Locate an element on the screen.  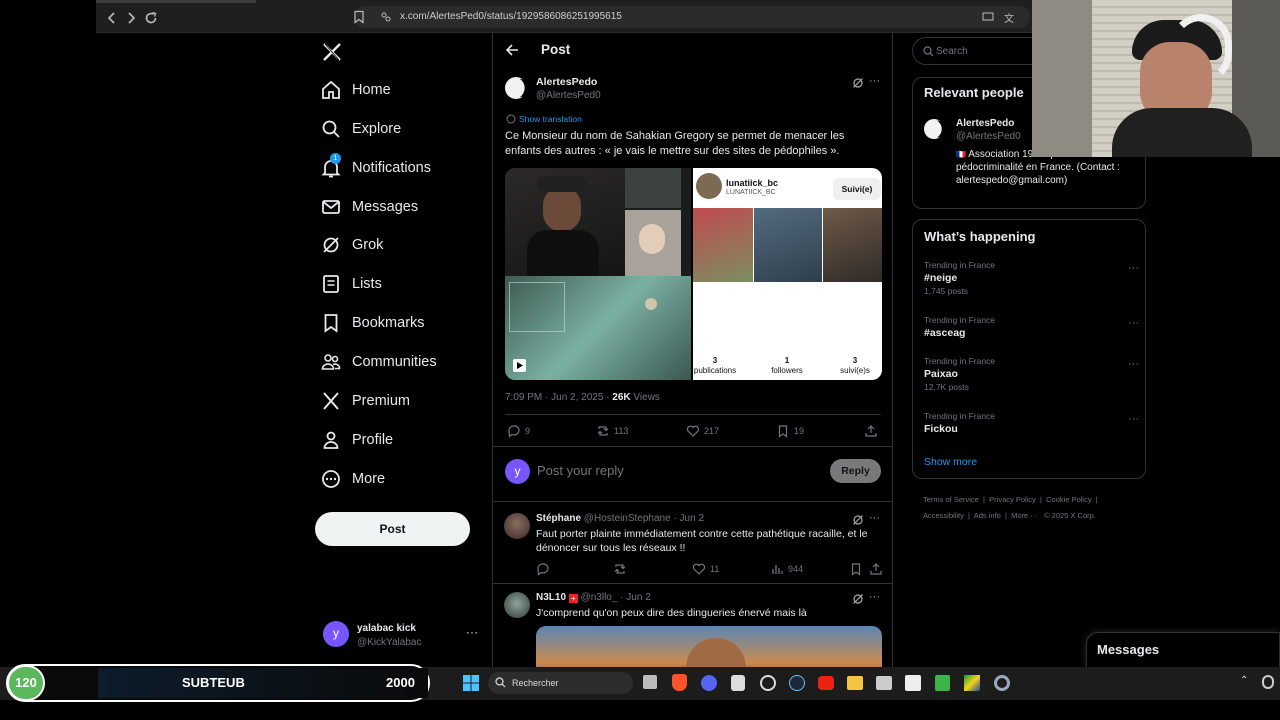
show-more-link: Show more is located at coordinates (950, 462).